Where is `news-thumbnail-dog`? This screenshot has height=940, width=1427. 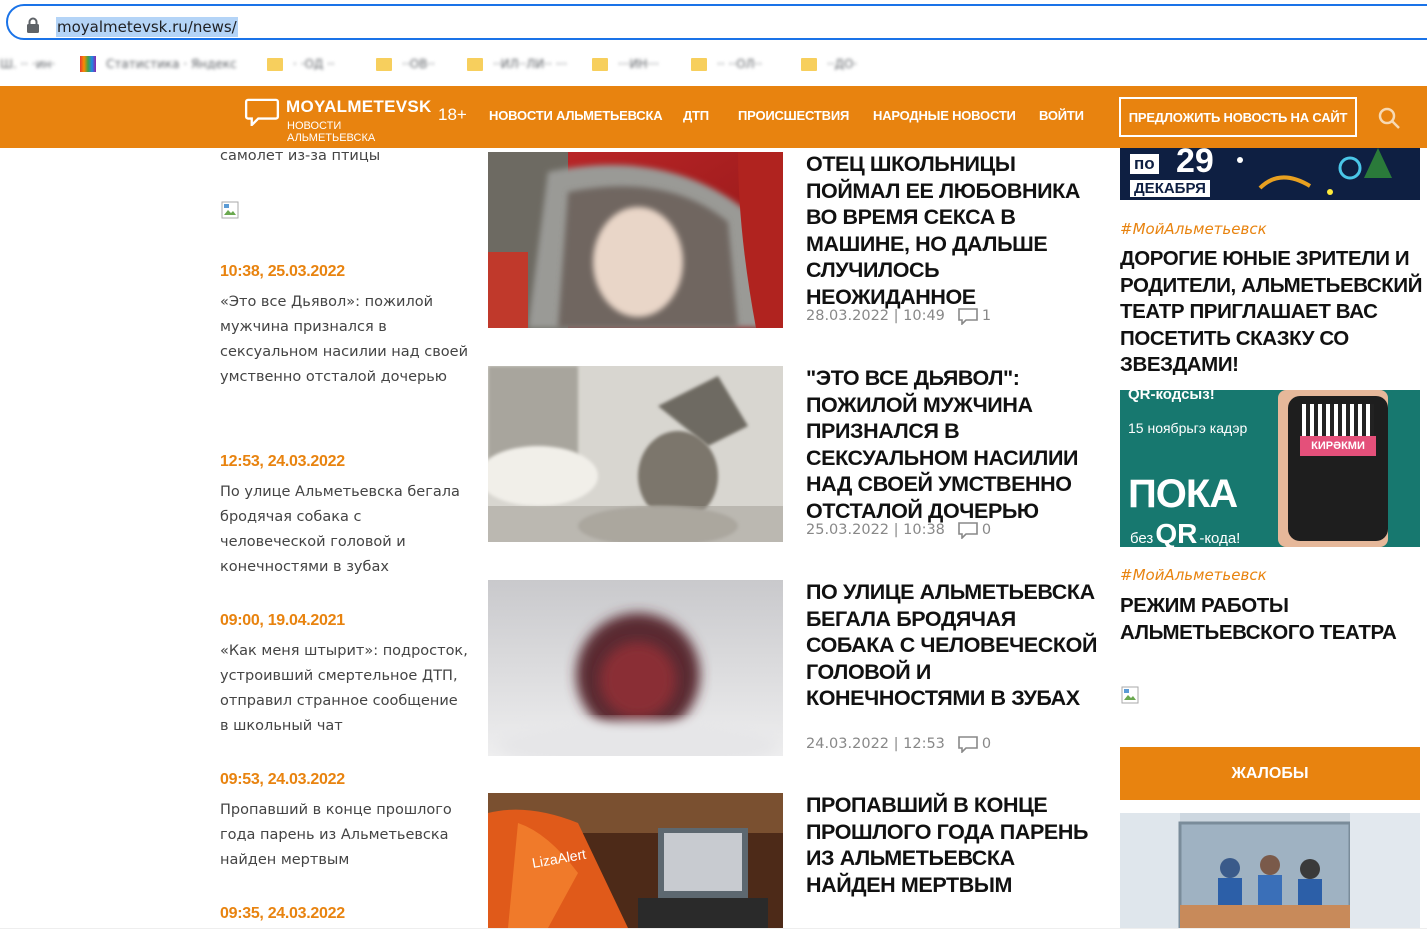 news-thumbnail-dog is located at coordinates (635, 668).